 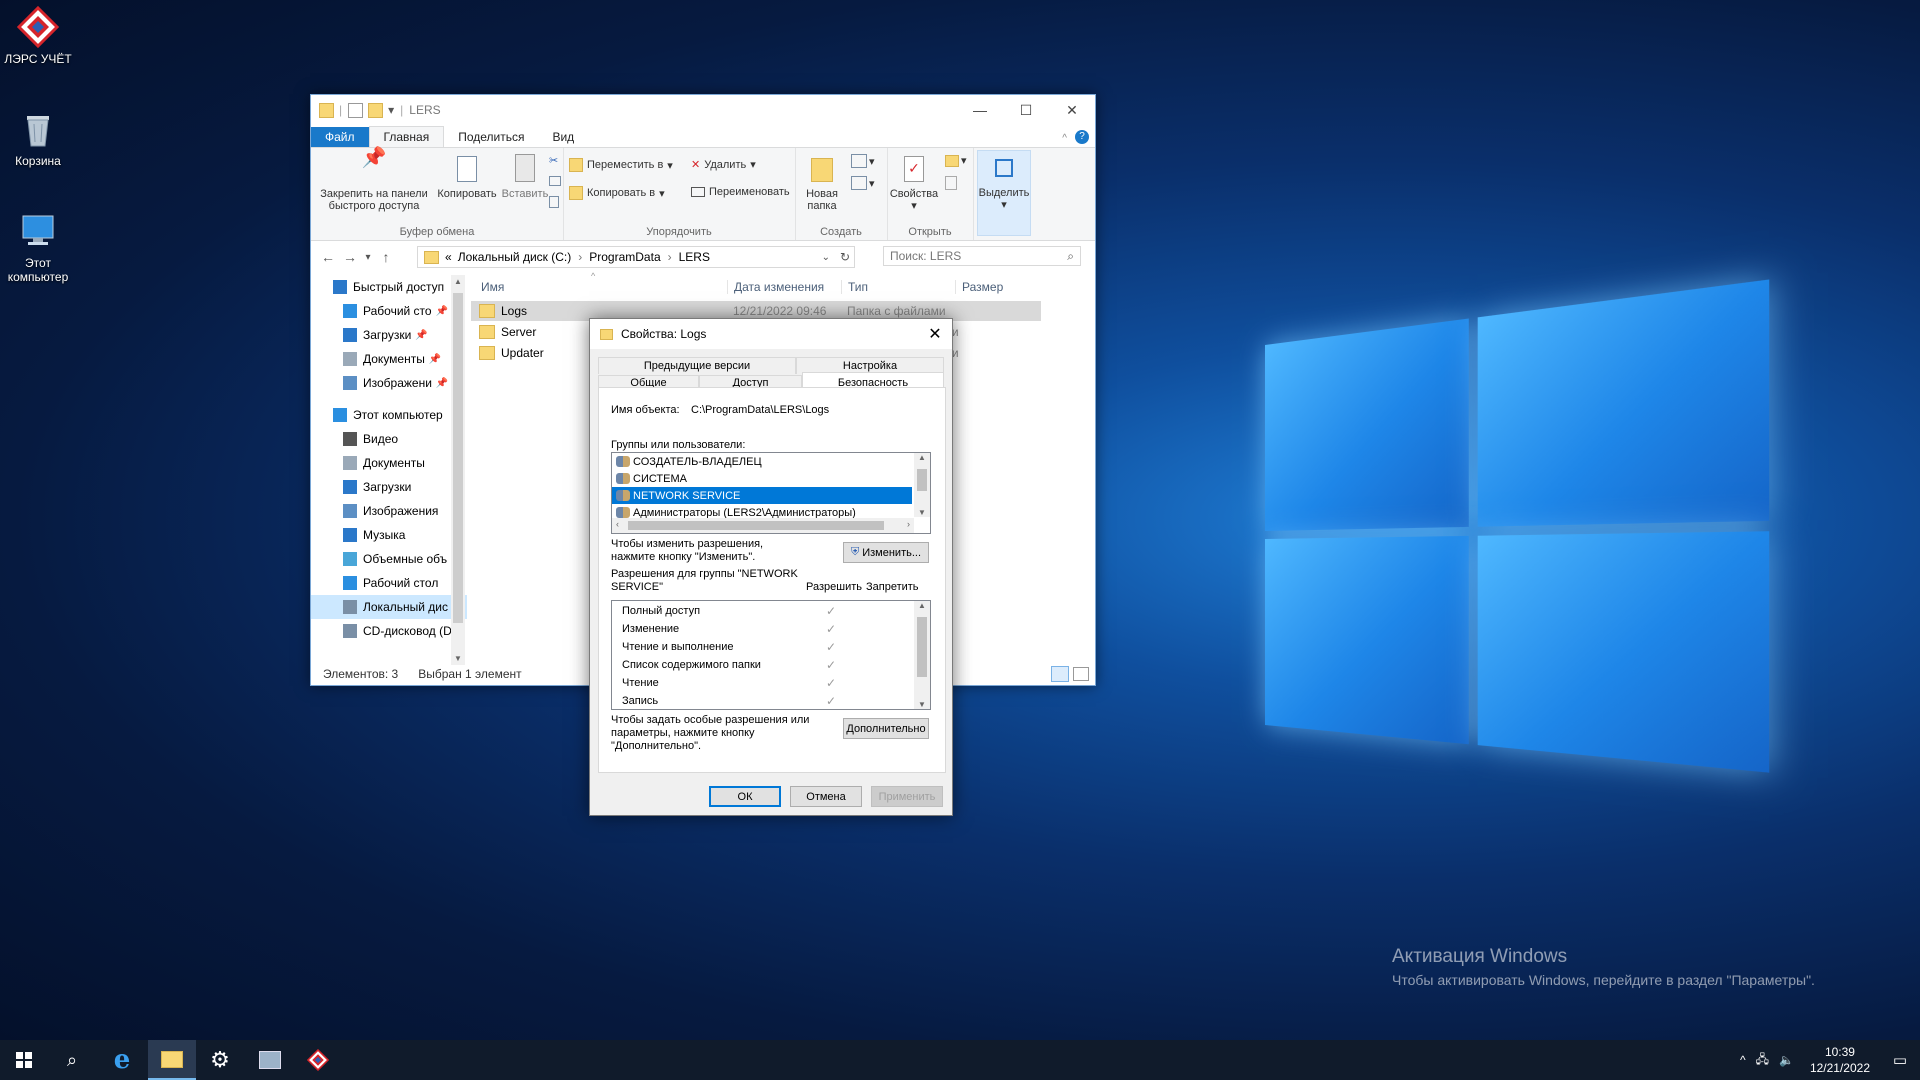 I want to click on show-hidden-icons-icon: ^, so click(x=1743, y=1060).